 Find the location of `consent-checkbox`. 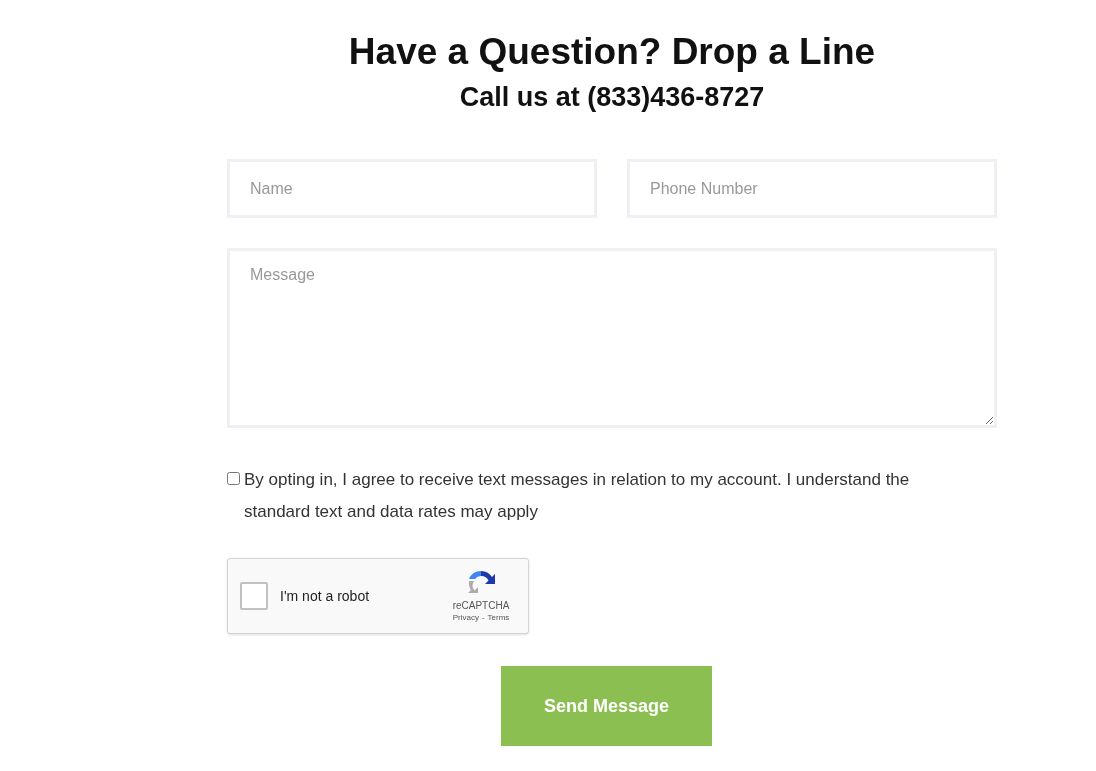

consent-checkbox is located at coordinates (233, 478).